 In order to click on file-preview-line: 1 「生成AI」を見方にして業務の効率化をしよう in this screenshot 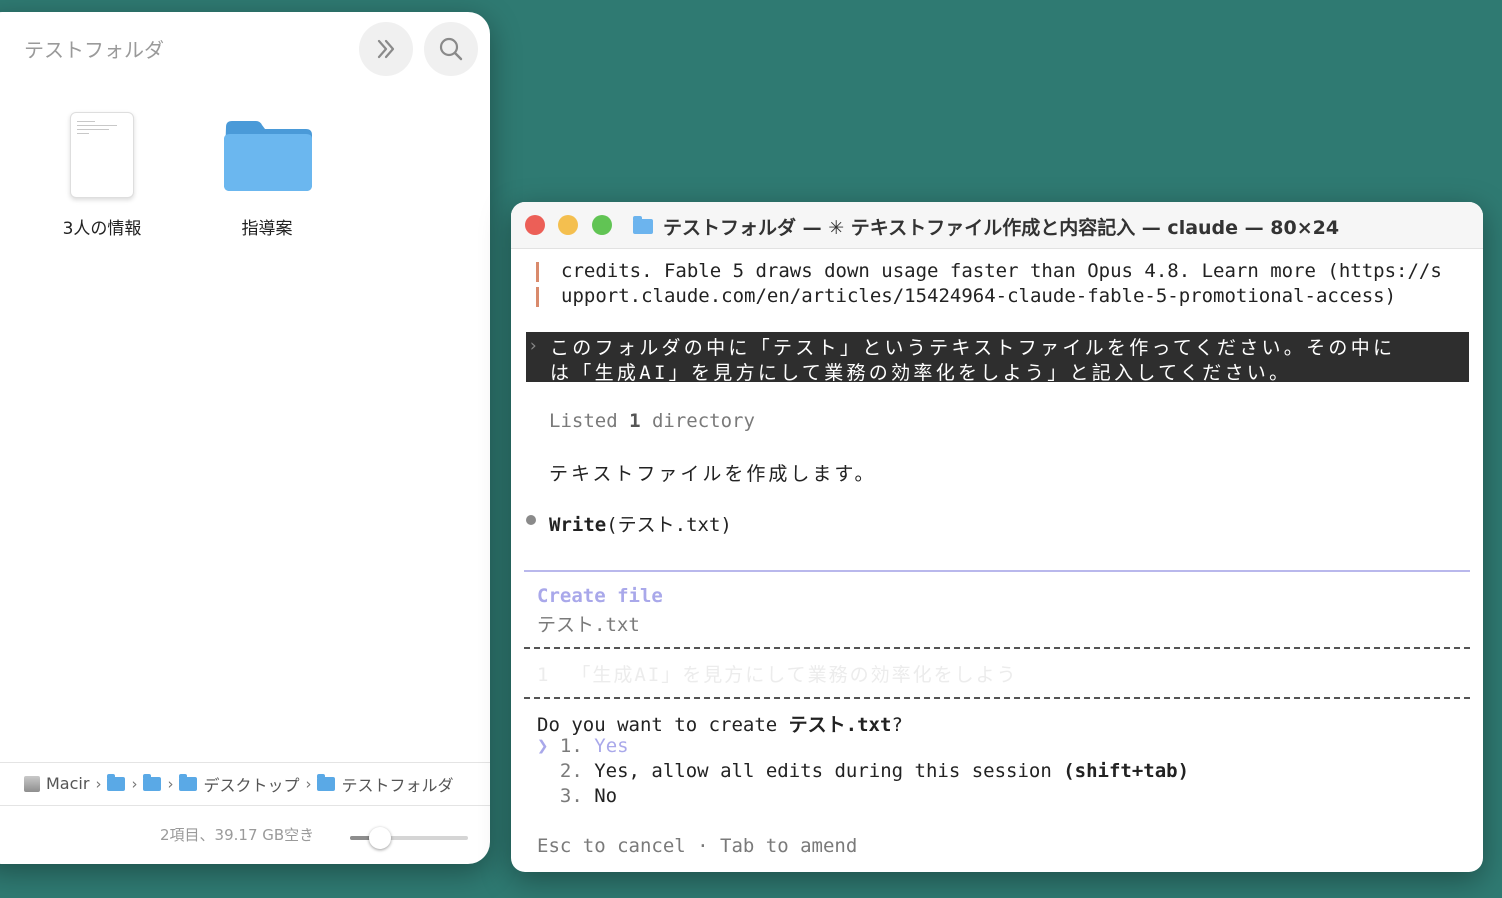, I will do `click(777, 673)`.